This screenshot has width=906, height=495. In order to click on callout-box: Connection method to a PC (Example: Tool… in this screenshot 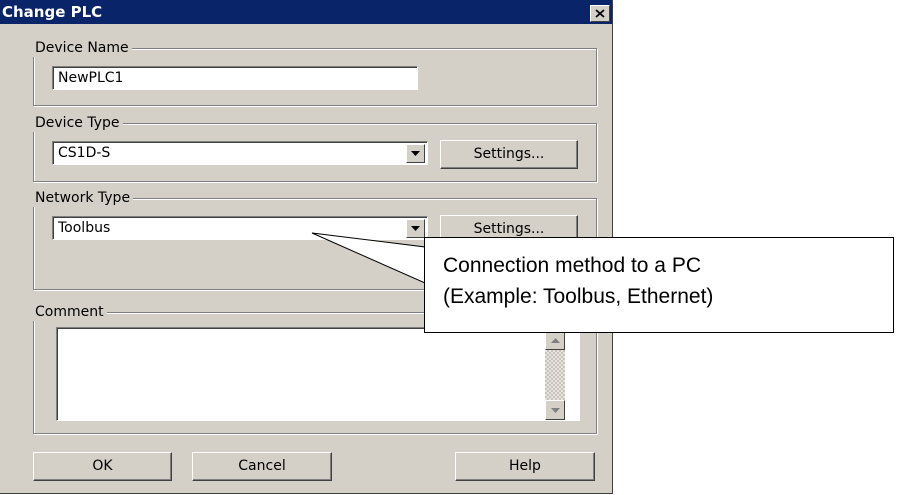, I will do `click(659, 285)`.